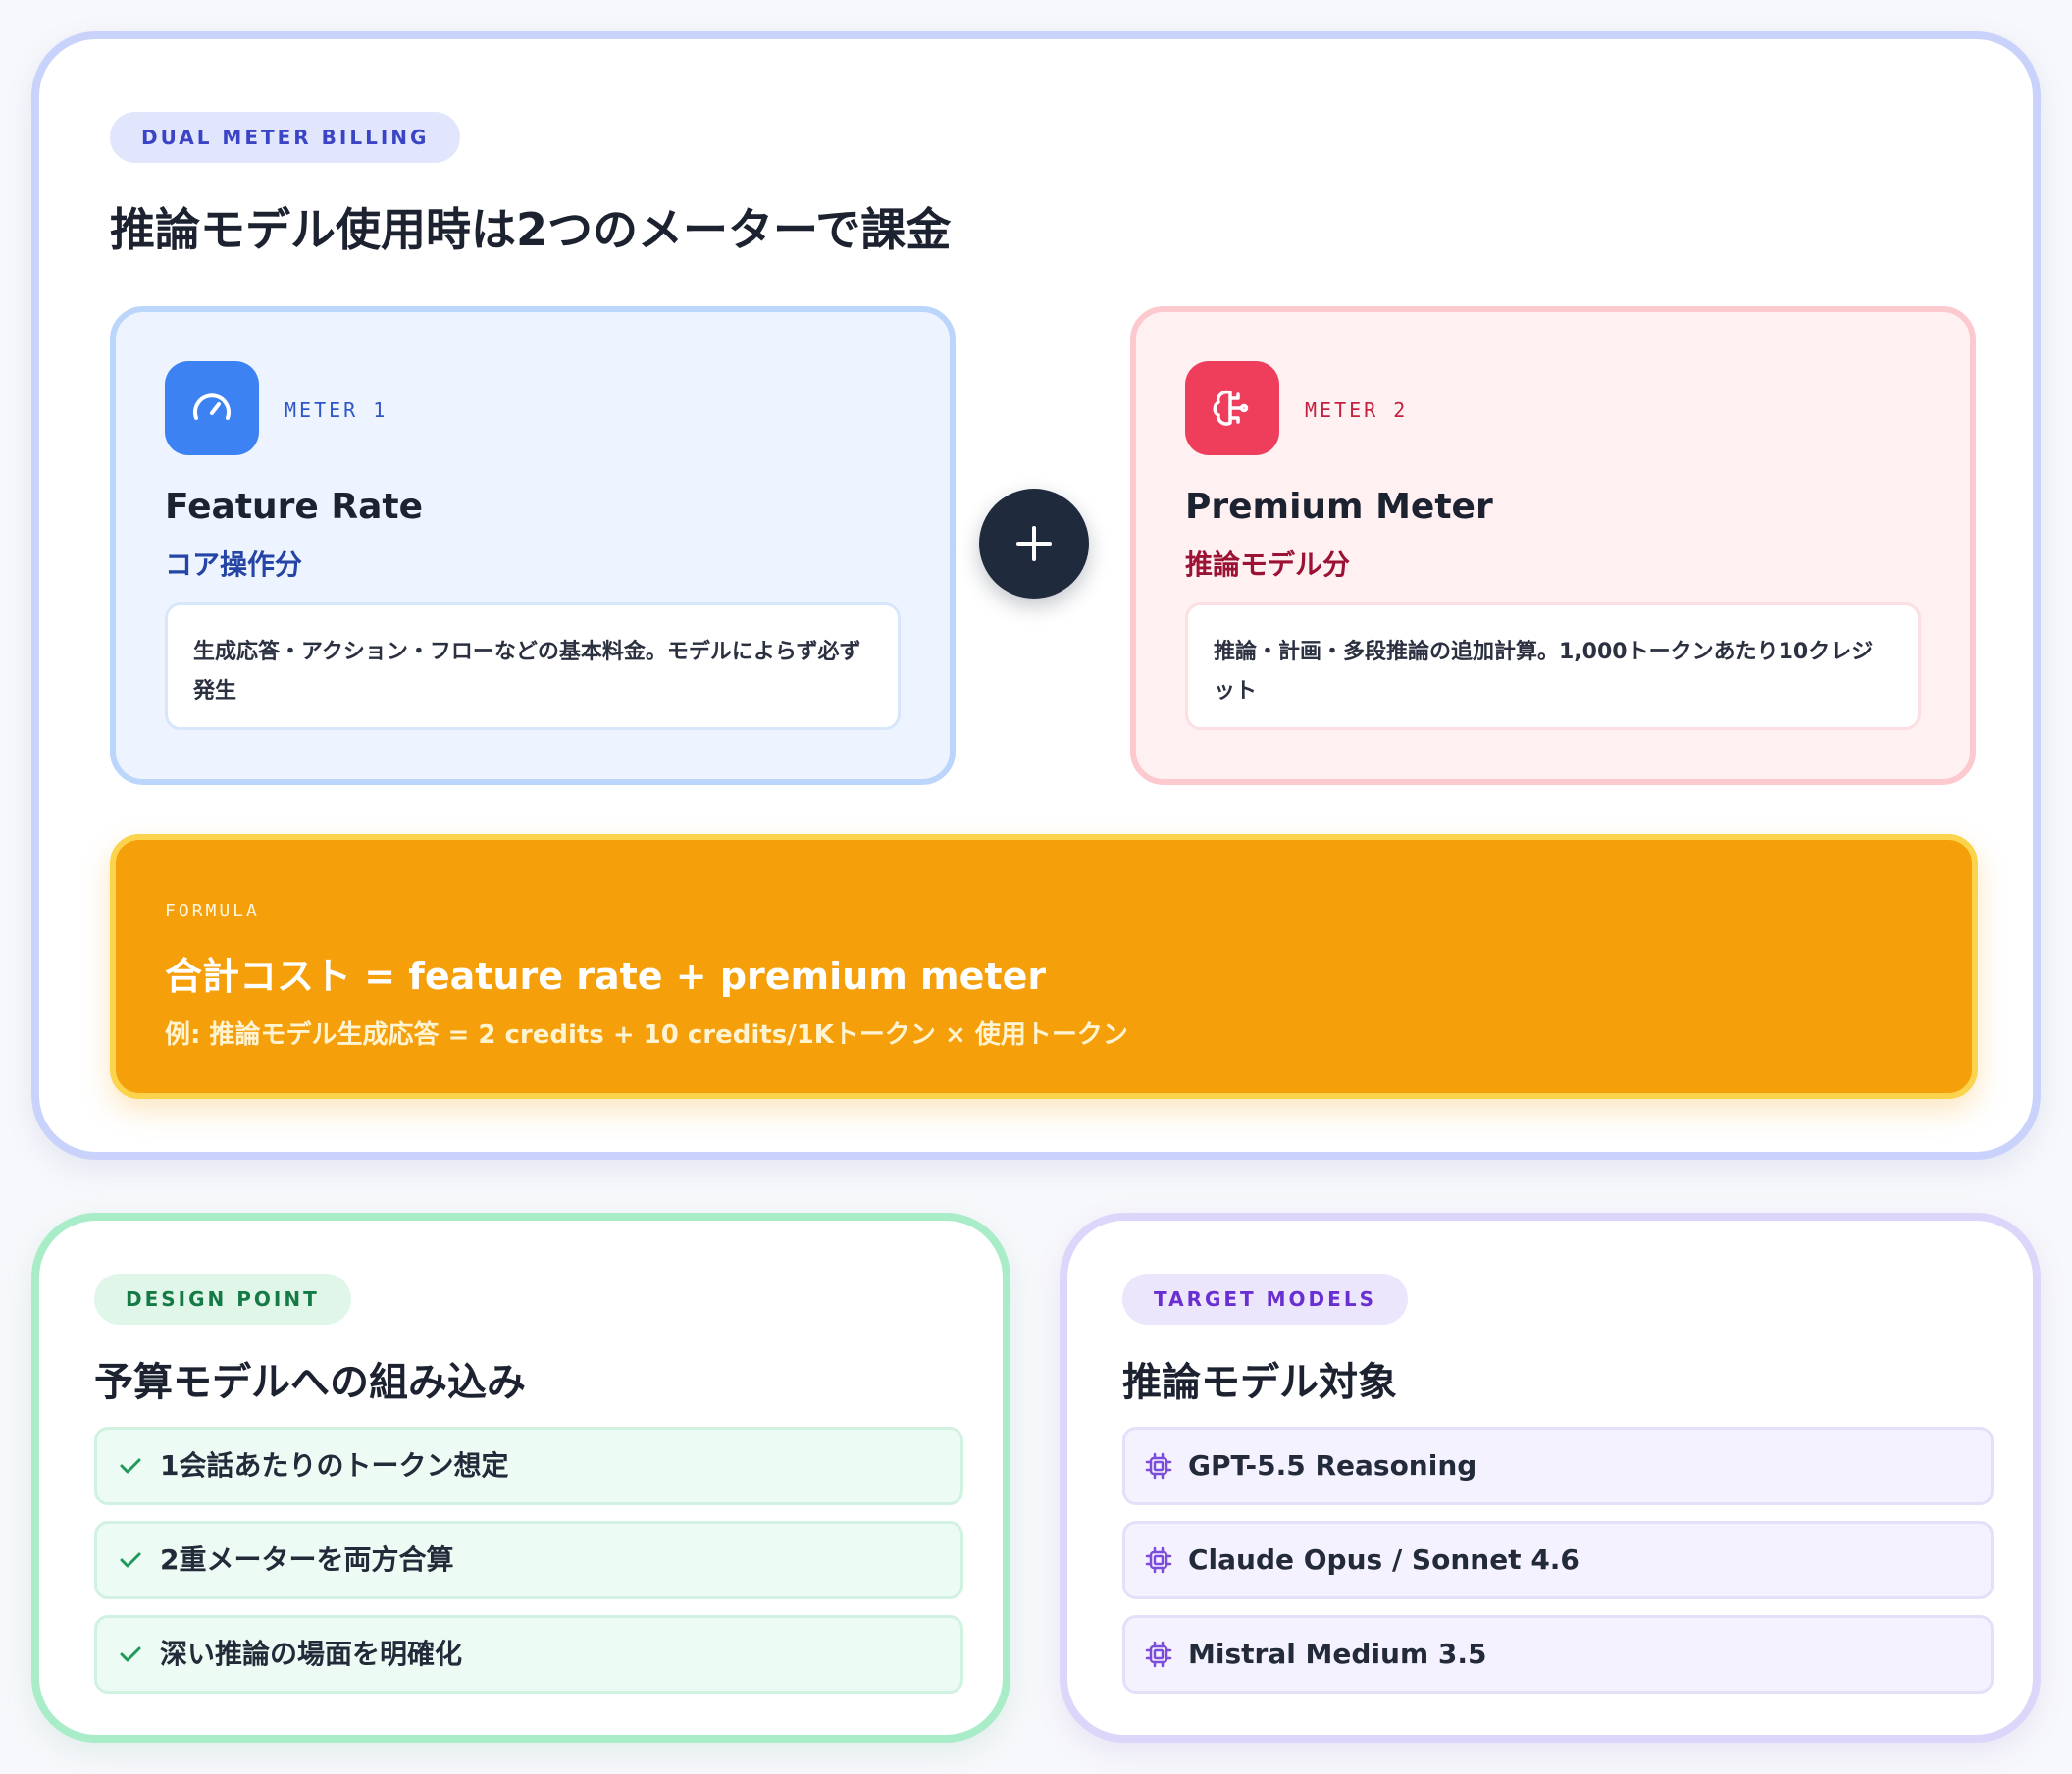 This screenshot has width=2072, height=1774. Describe the element at coordinates (528, 1560) in the screenshot. I see `list-item: 2重メーターを両方合算` at that location.